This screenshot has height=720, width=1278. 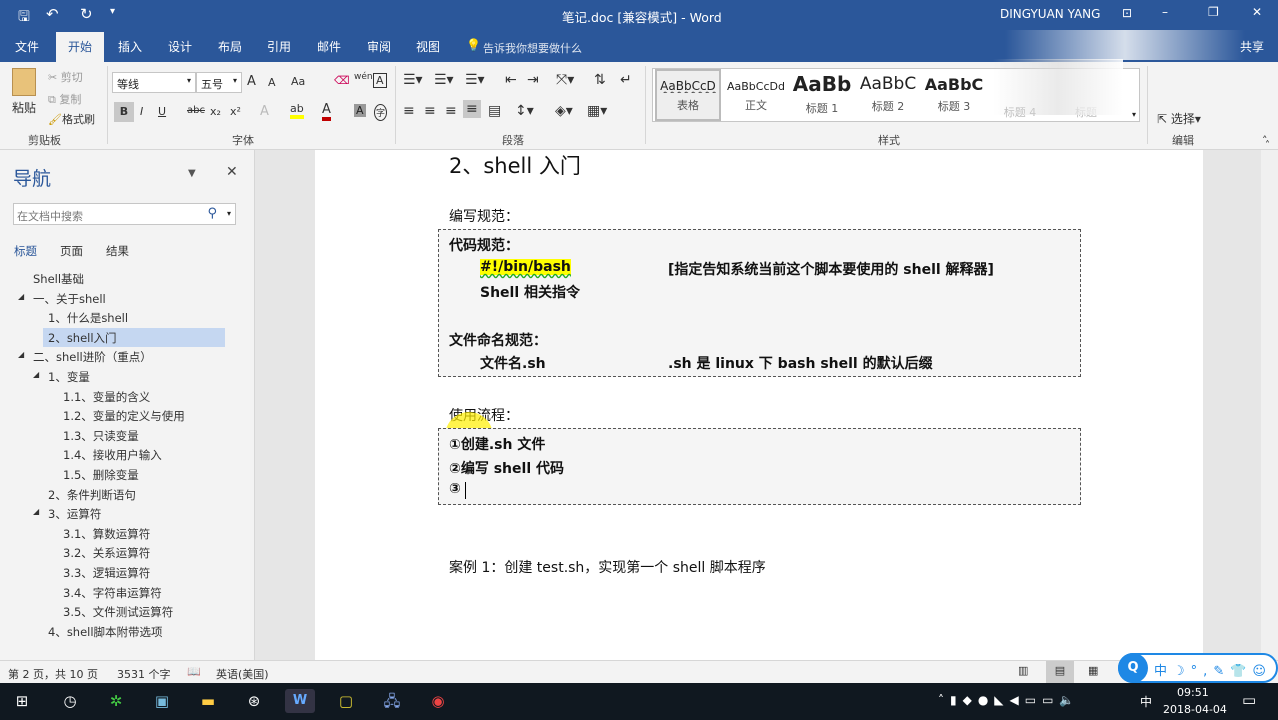 What do you see at coordinates (235, 111) in the screenshot?
I see `superscript-button: x²` at bounding box center [235, 111].